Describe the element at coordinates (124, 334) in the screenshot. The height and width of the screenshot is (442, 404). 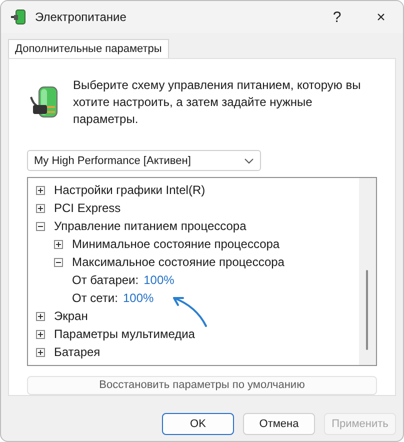
I see `tree-item: Параметры мультимедиа` at that location.